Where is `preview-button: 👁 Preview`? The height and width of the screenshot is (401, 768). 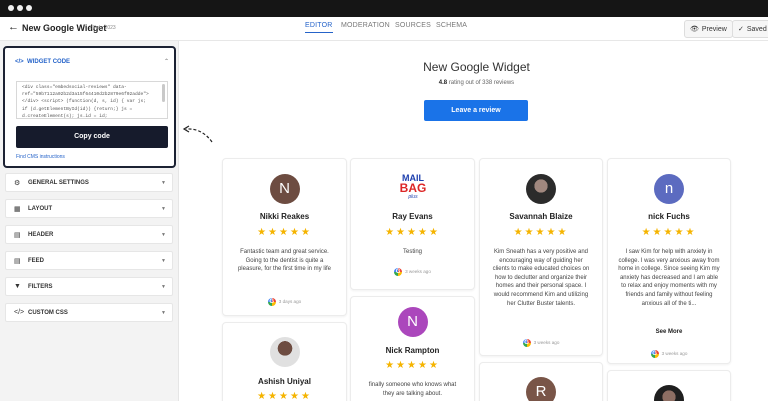 preview-button: 👁 Preview is located at coordinates (708, 29).